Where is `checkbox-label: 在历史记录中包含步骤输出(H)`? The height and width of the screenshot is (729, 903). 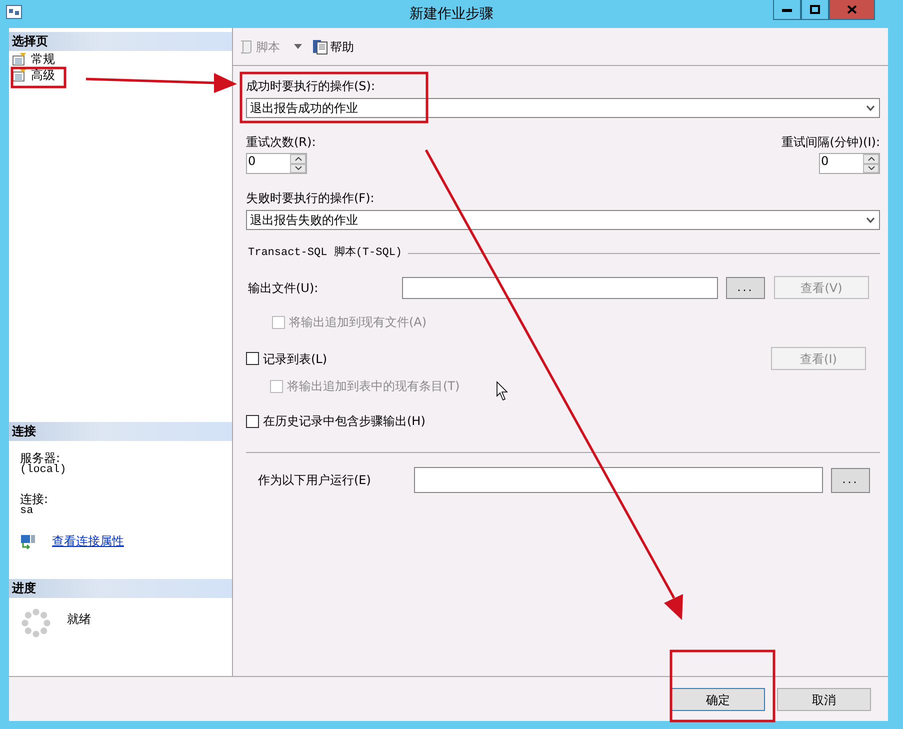 checkbox-label: 在历史记录中包含步骤输出(H) is located at coordinates (344, 421).